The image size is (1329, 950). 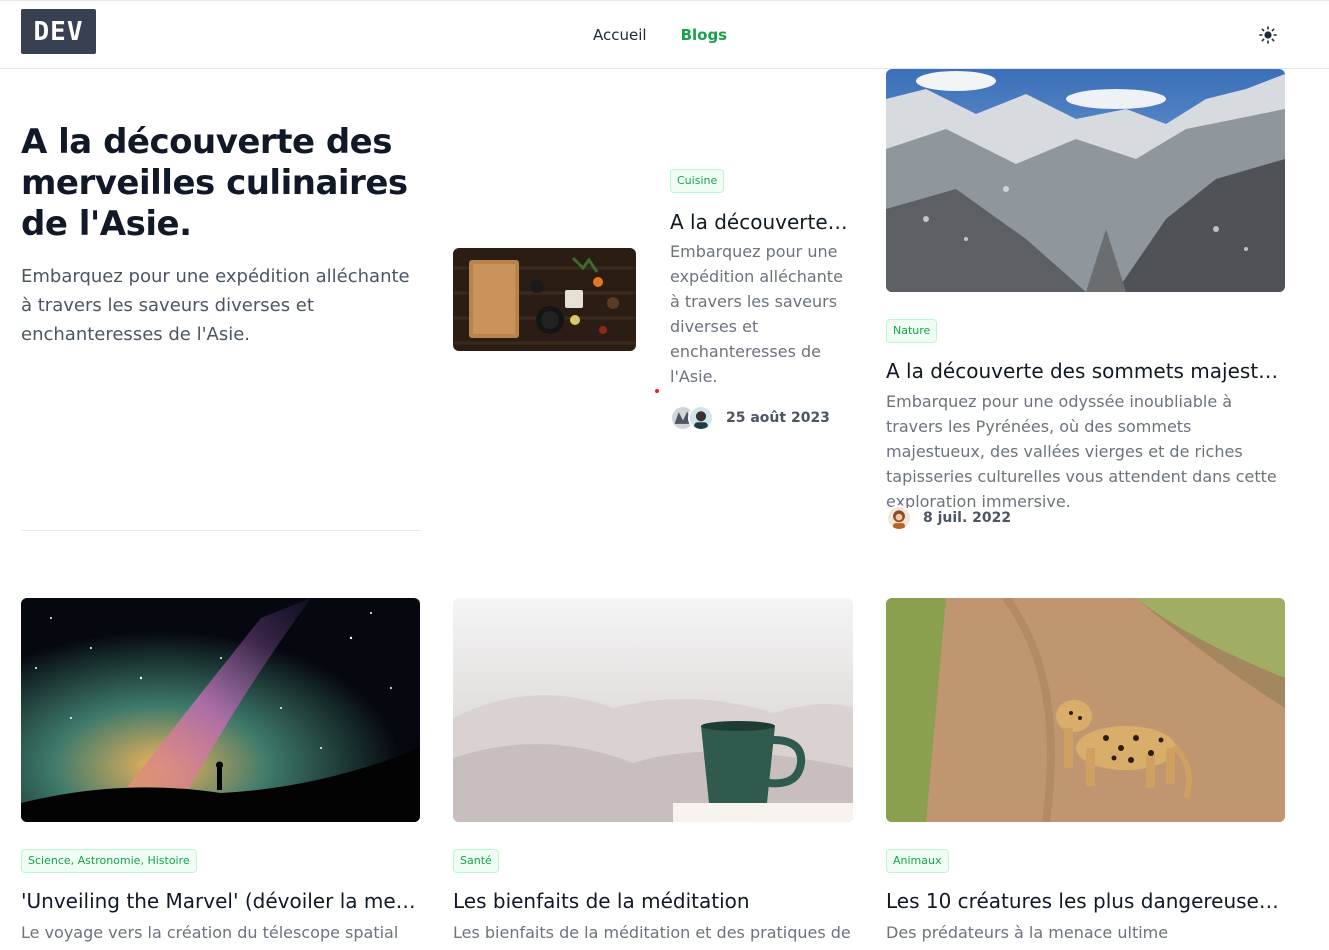 What do you see at coordinates (657, 391) in the screenshot?
I see `cursor-marker` at bounding box center [657, 391].